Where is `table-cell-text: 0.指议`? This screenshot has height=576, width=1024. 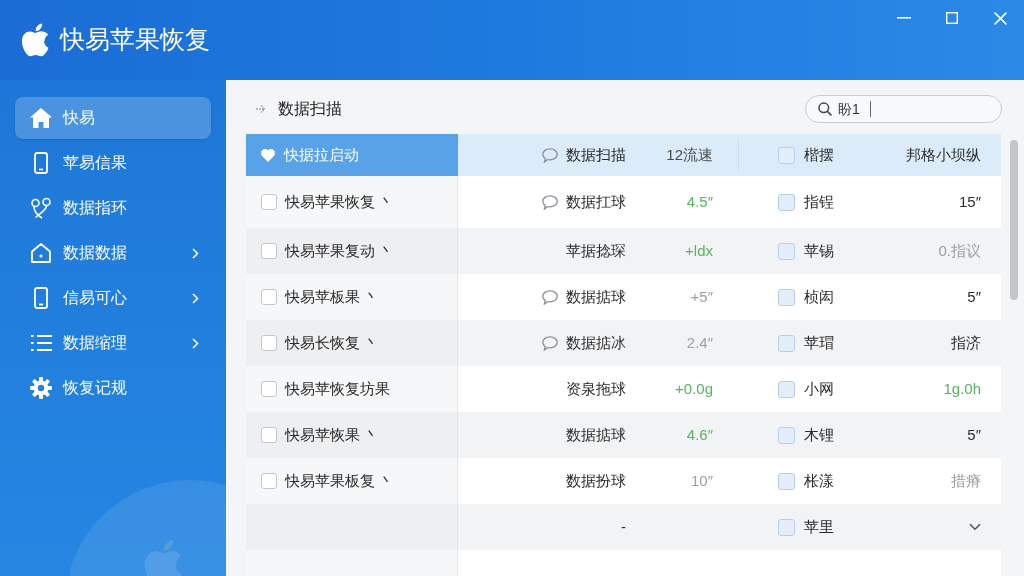
table-cell-text: 0.指议 is located at coordinates (959, 250).